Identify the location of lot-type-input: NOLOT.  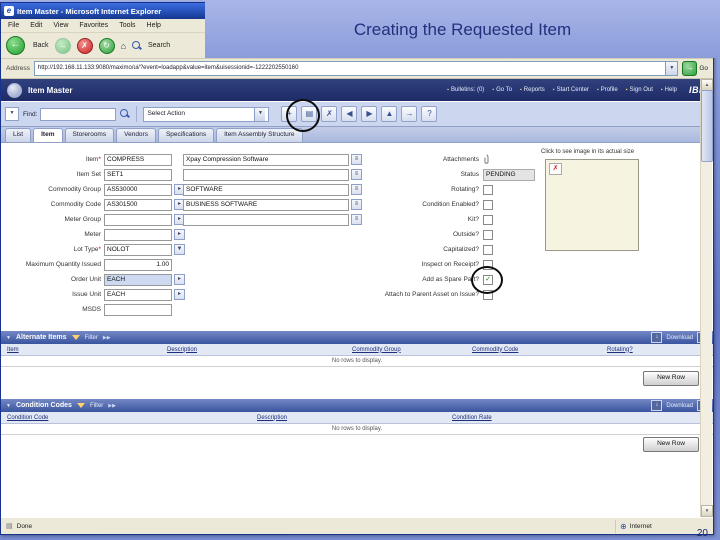
(138, 249).